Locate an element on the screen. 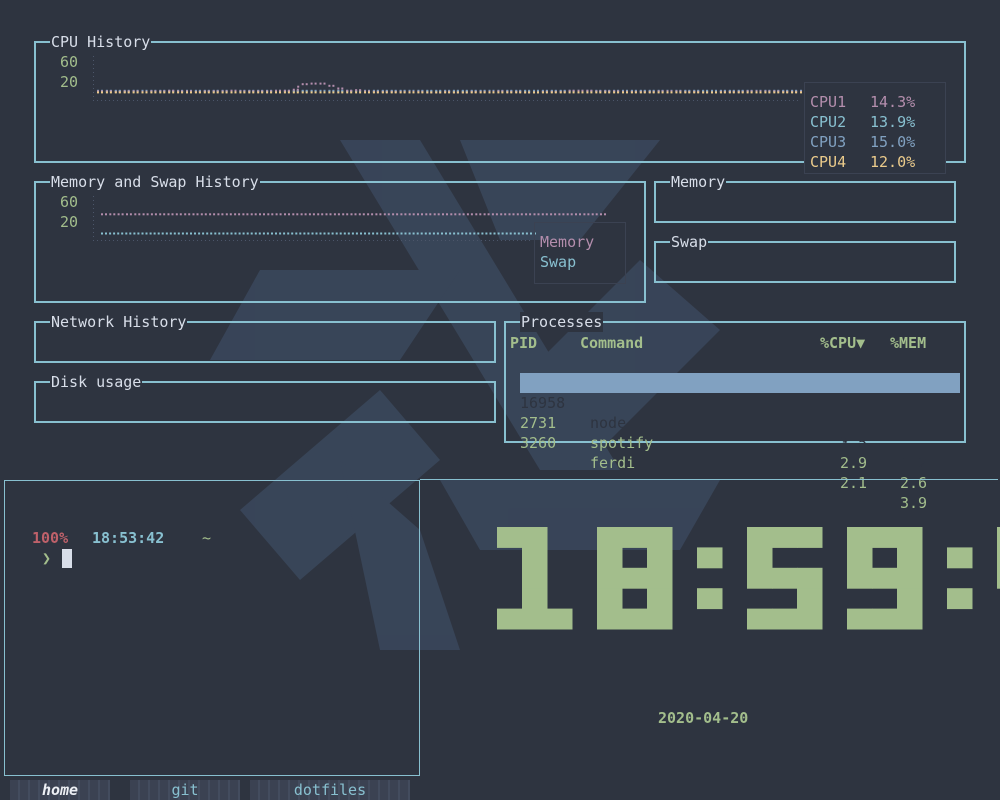  tab-dotfiles: dotfiles is located at coordinates (330, 790).